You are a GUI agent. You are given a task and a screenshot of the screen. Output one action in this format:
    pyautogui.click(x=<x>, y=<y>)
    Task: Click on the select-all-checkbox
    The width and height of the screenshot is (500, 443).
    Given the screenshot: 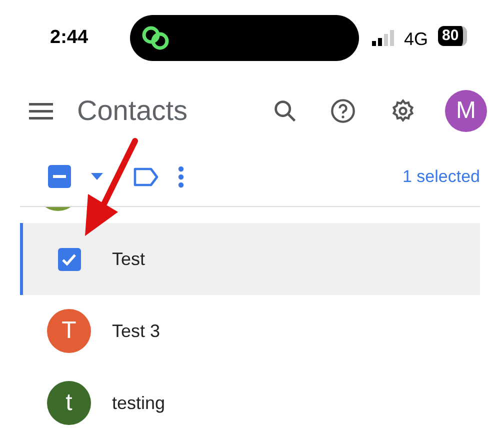 What is the action you would take?
    pyautogui.click(x=59, y=176)
    